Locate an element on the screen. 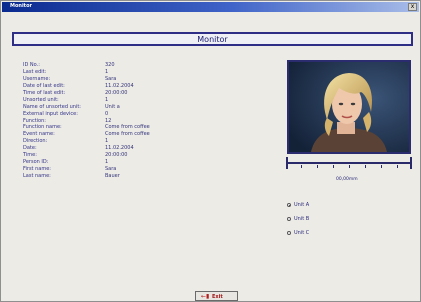 This screenshot has height=302, width=421. close-icon: x is located at coordinates (412, 6).